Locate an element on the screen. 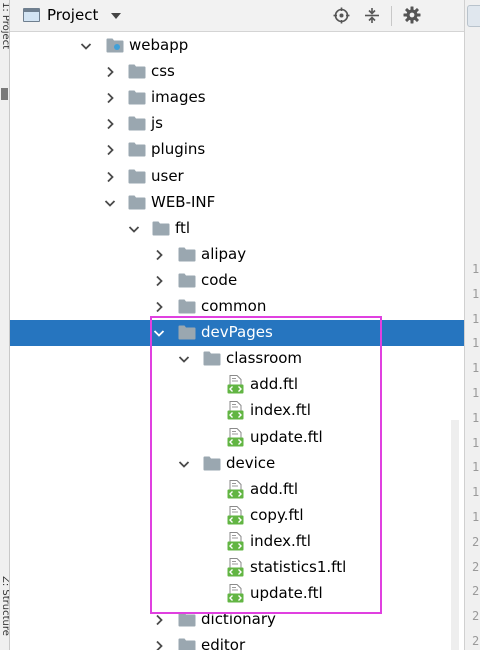 The width and height of the screenshot is (480, 650). tree-folder-row: devPages is located at coordinates (237, 333).